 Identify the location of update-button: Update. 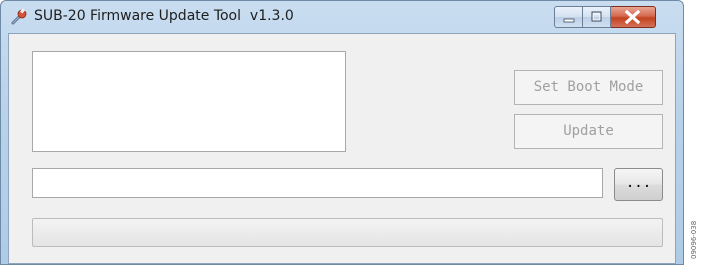
(588, 131).